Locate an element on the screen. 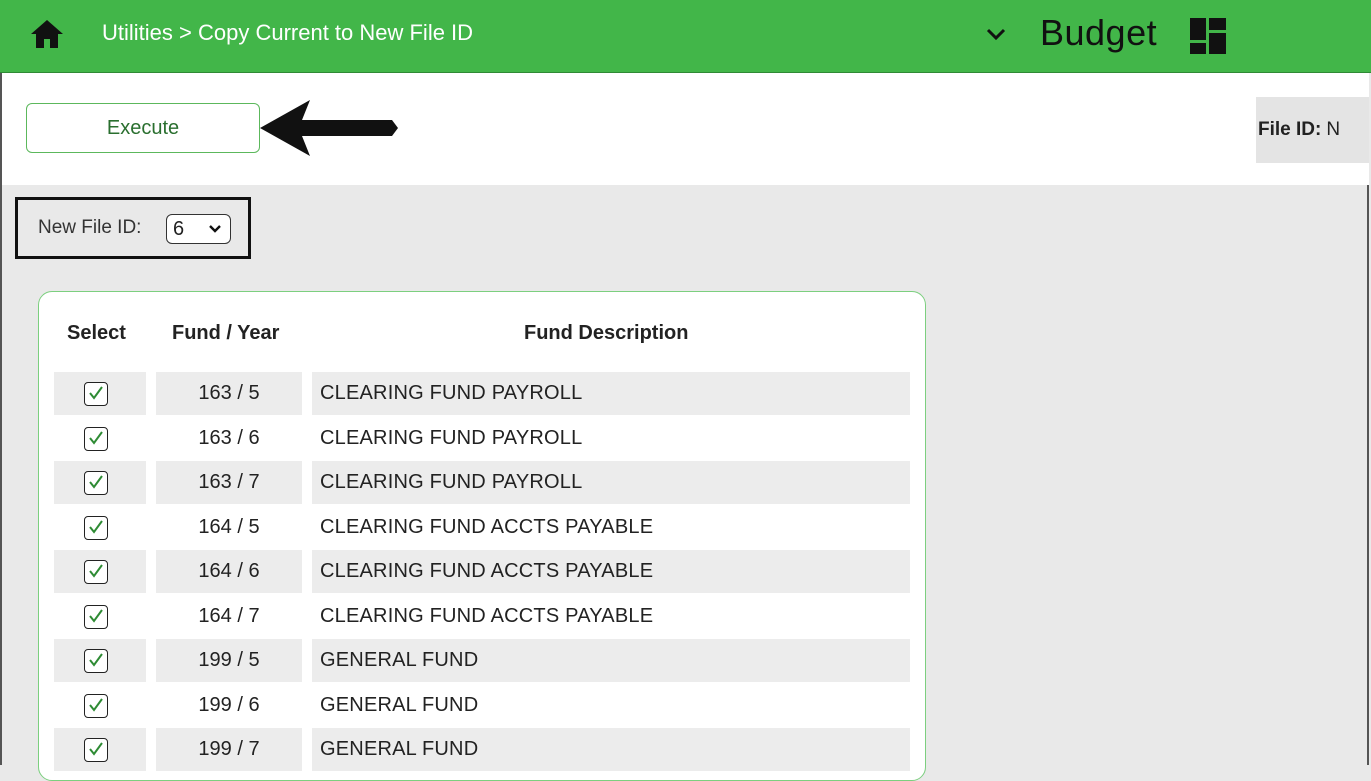 This screenshot has height=781, width=1371. new-file-id-value: 6 is located at coordinates (179, 228).